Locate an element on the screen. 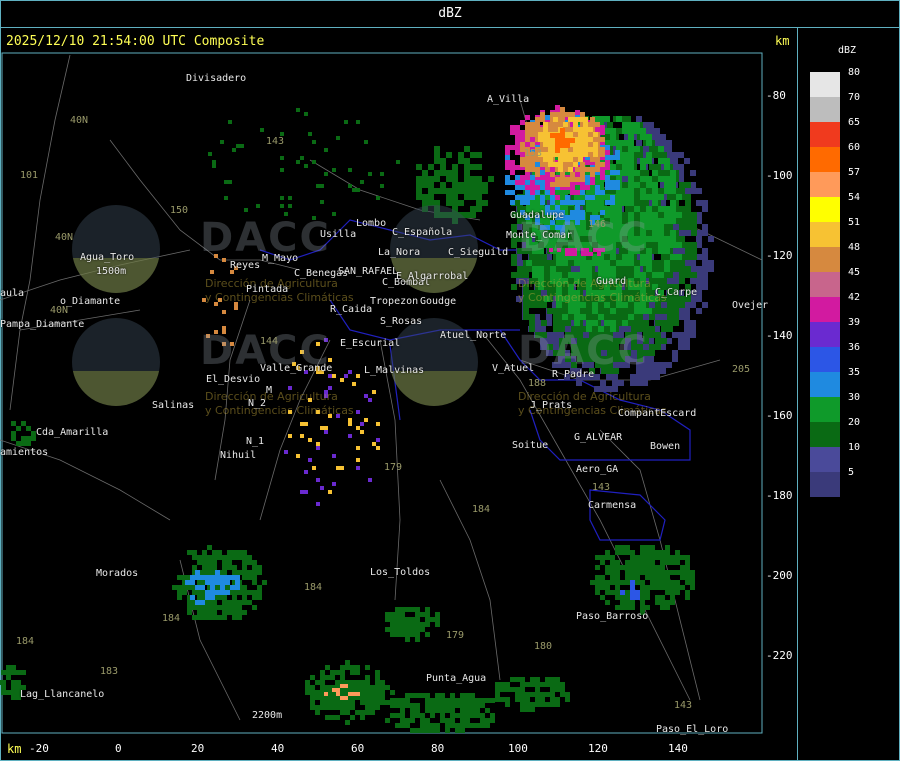 This screenshot has width=900, height=761. legend-swatch is located at coordinates (825, 134).